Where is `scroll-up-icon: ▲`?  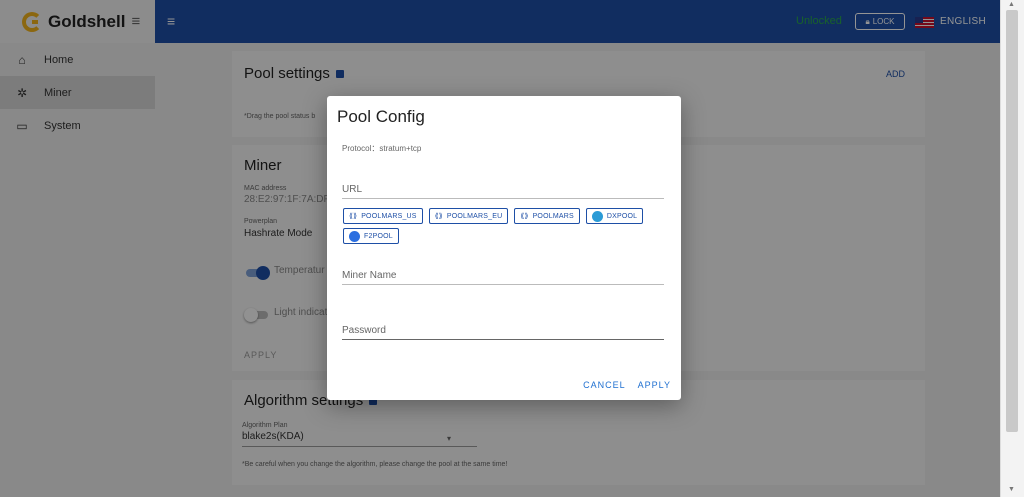
scroll-up-icon: ▲ is located at coordinates (1011, 4).